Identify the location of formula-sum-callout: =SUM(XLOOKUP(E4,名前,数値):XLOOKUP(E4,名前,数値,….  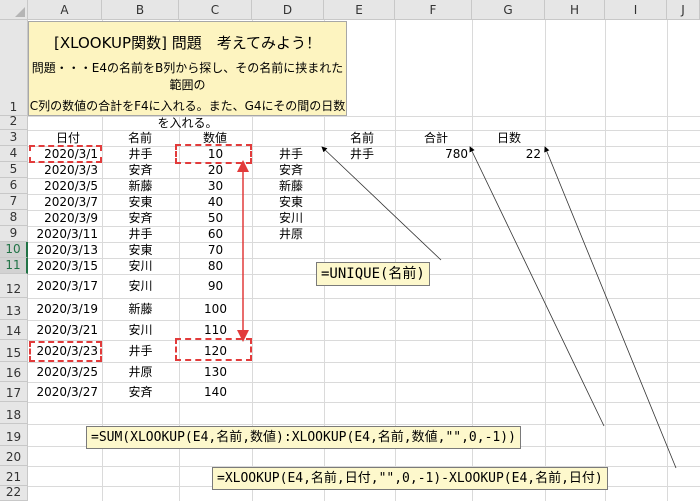
(303, 437).